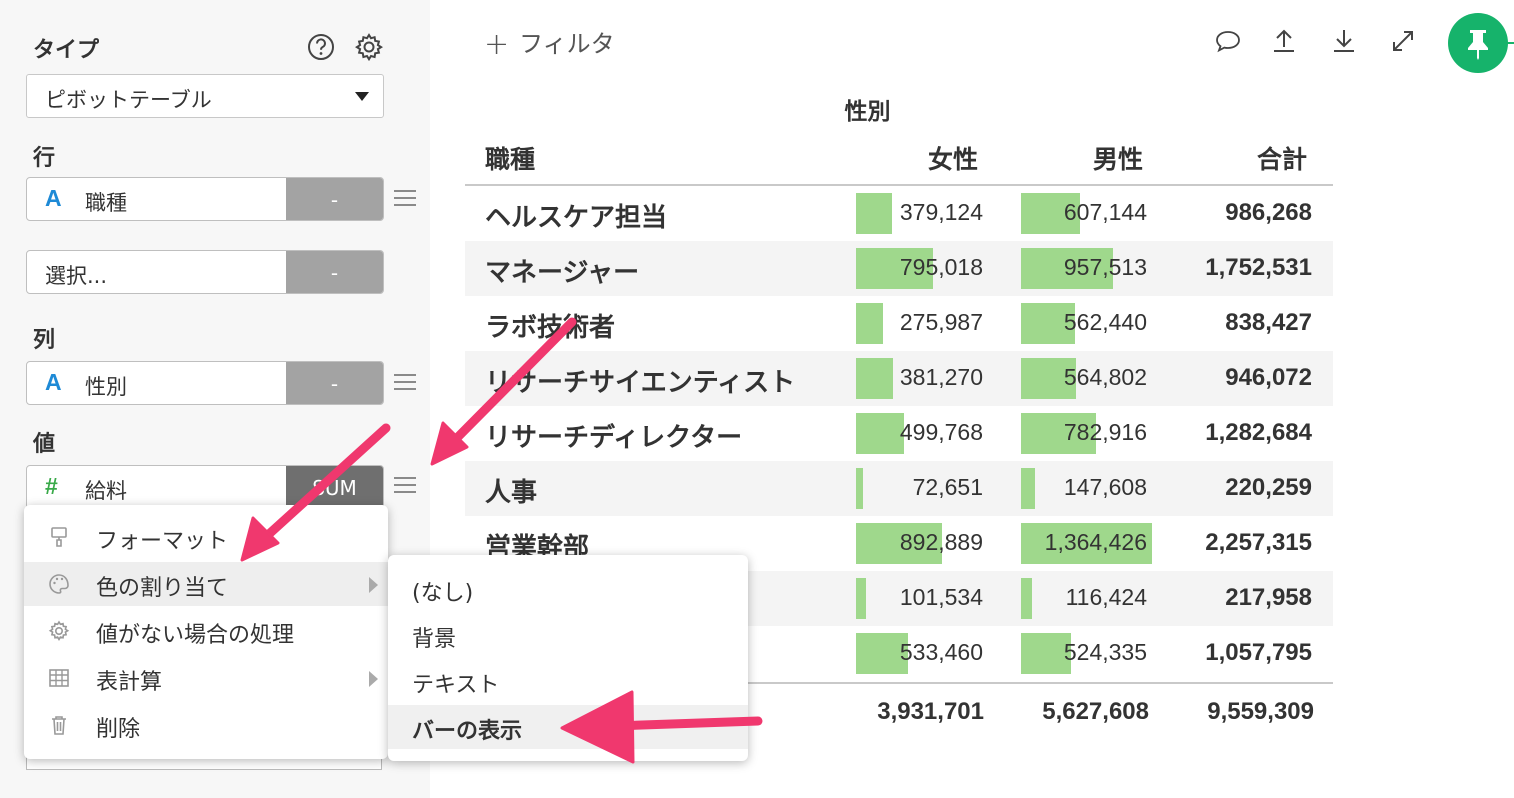  I want to click on column-field-name: 性別, so click(106, 387).